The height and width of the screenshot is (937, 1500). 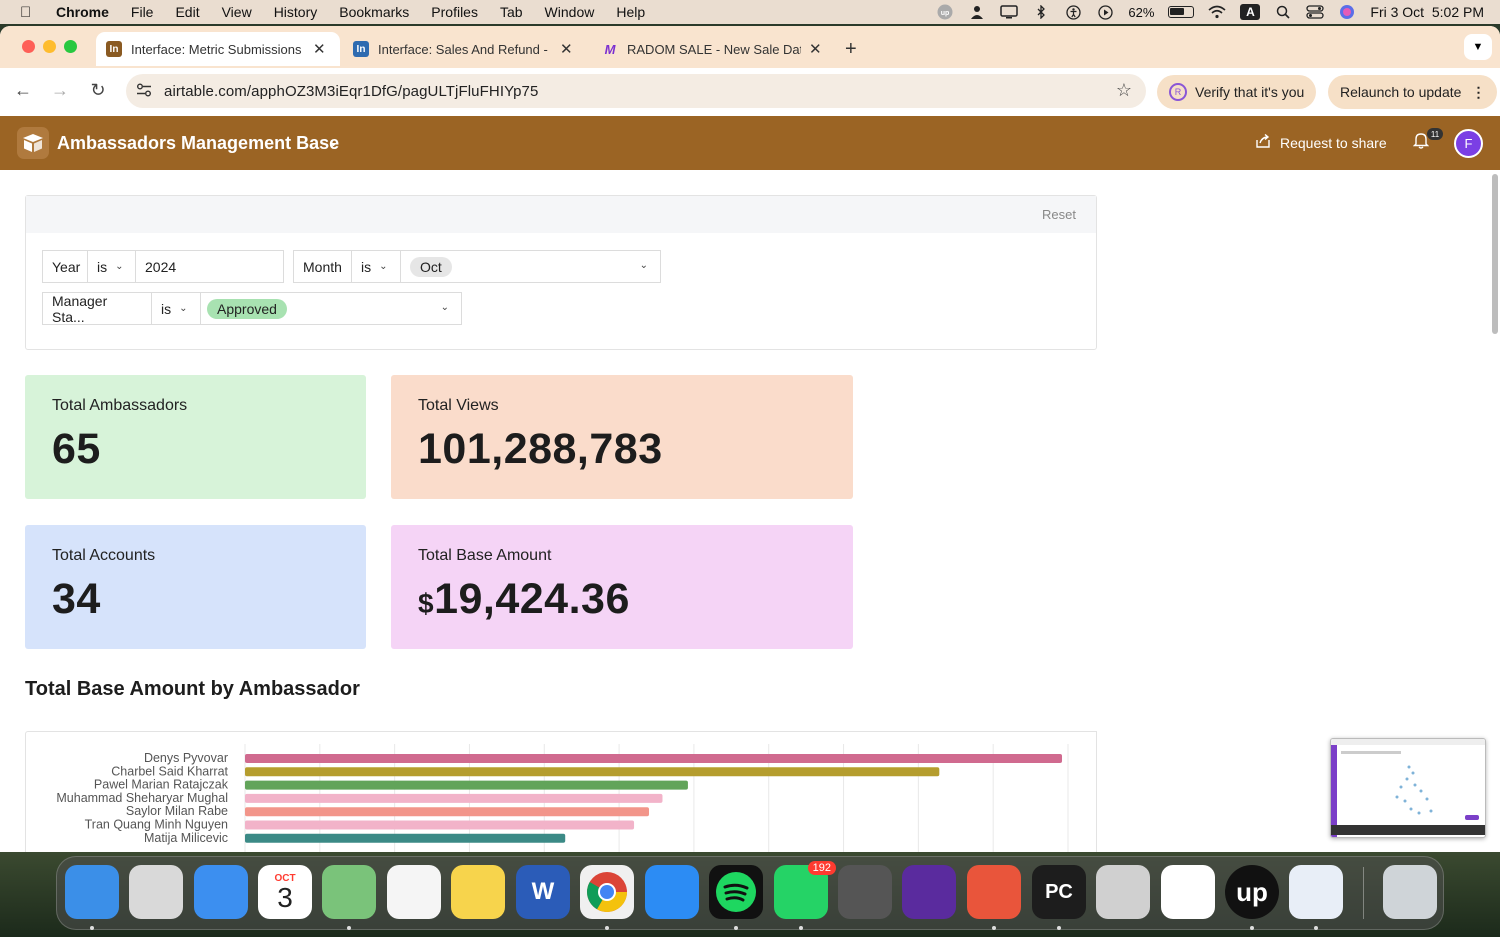 I want to click on filter-operator-year: is ⌄, so click(x=111, y=266).